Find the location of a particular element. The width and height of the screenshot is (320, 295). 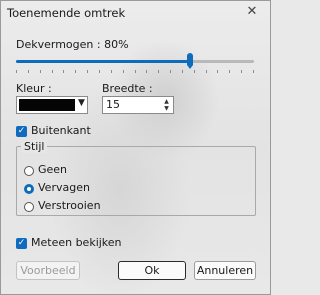

opacity-slider is located at coordinates (135, 61).